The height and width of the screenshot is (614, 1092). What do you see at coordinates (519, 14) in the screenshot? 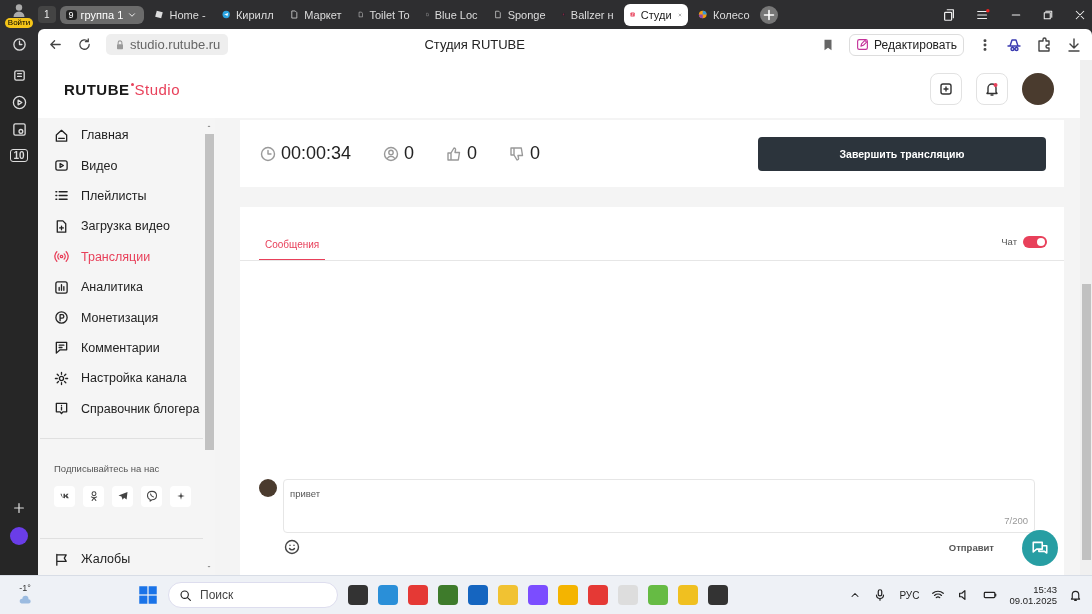
I see `browser-tab: Sponge` at bounding box center [519, 14].